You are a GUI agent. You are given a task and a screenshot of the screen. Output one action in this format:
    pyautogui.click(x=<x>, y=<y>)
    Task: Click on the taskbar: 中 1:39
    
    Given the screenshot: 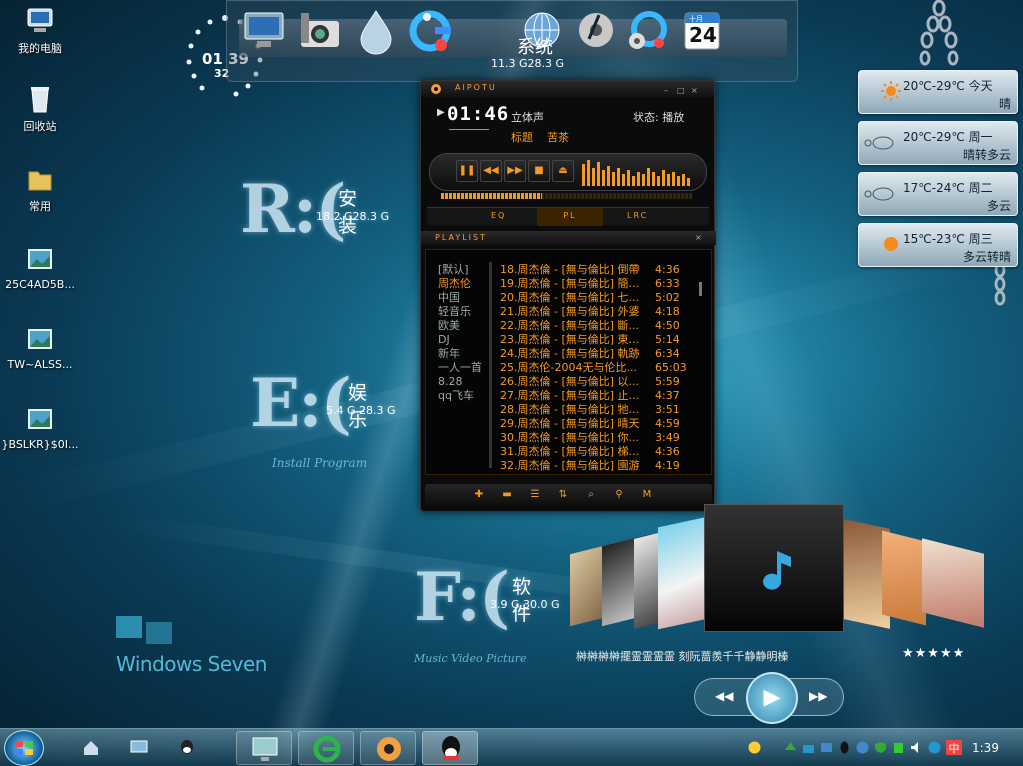 What is the action you would take?
    pyautogui.click(x=511, y=747)
    